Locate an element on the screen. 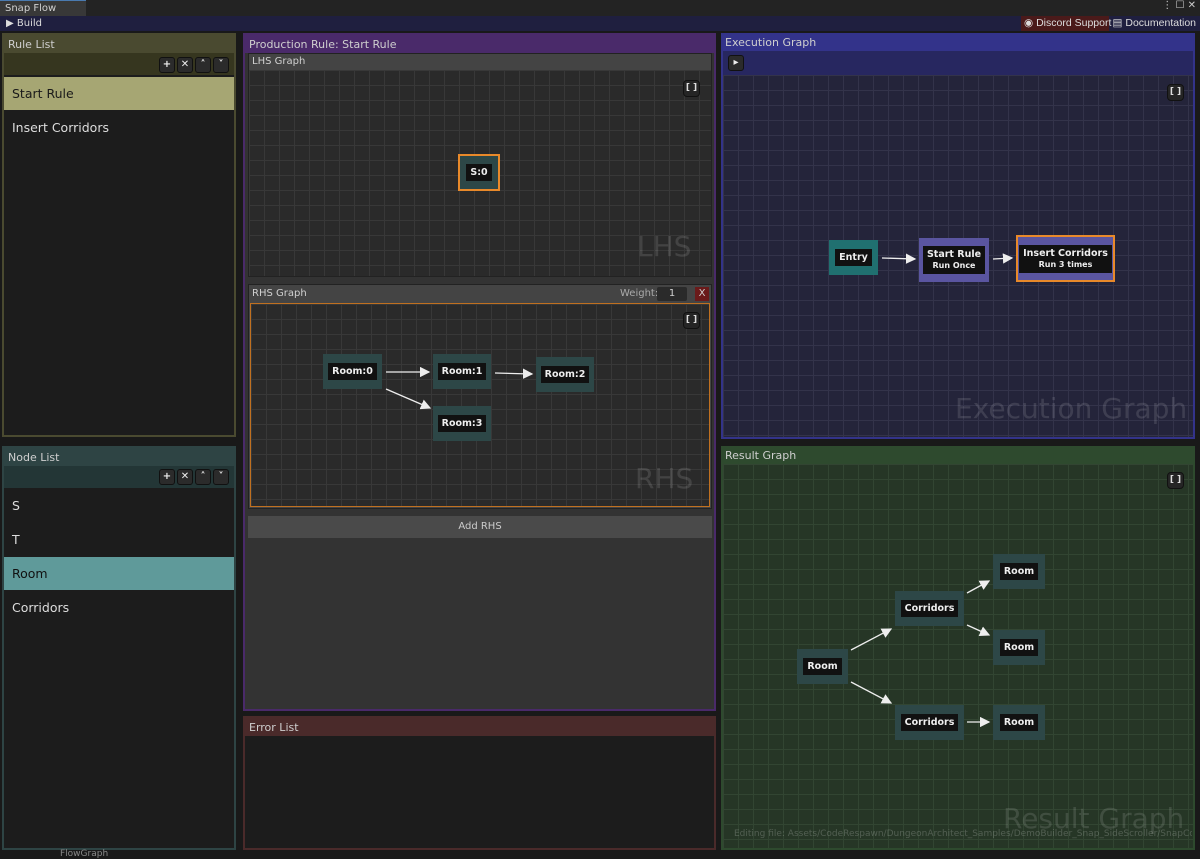 This screenshot has width=1200, height=859. node-item-corridors: Corridors is located at coordinates (119, 607).